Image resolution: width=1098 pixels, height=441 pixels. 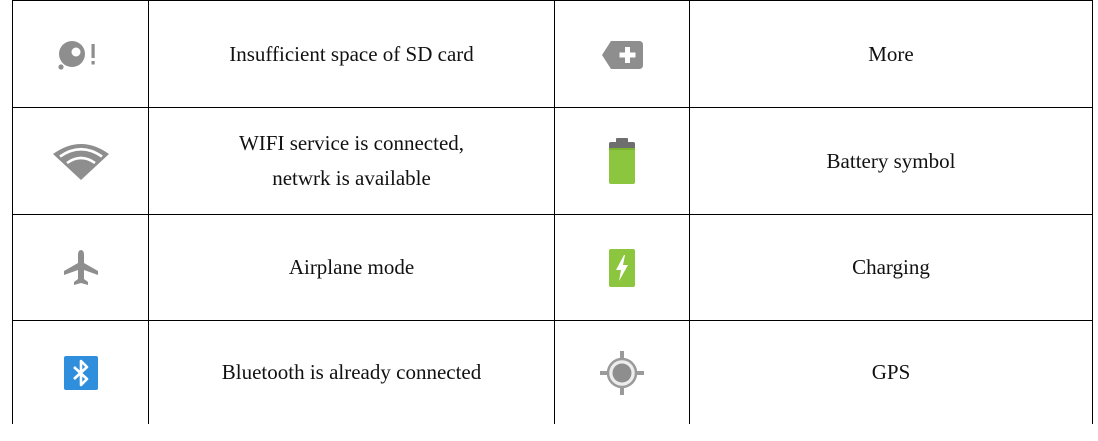 What do you see at coordinates (891, 54) in the screenshot?
I see `description-cell: More` at bounding box center [891, 54].